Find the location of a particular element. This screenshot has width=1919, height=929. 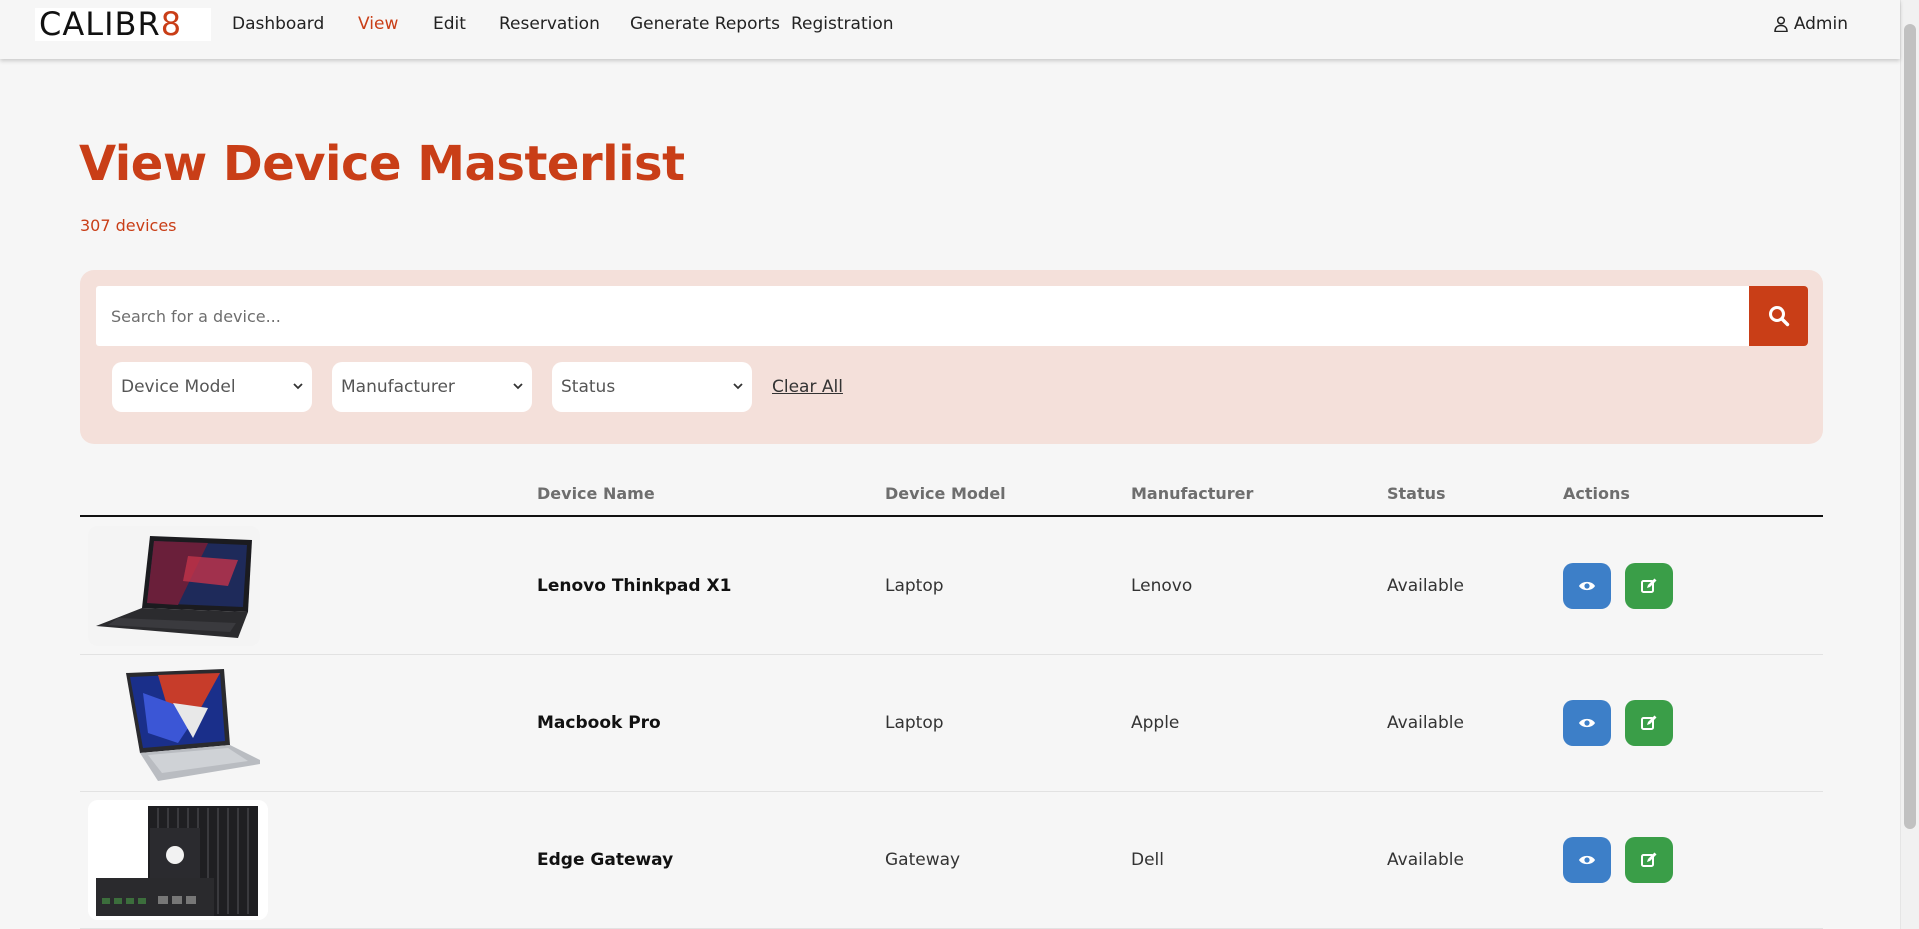

device-model-select-value: Device Model is located at coordinates (178, 387).